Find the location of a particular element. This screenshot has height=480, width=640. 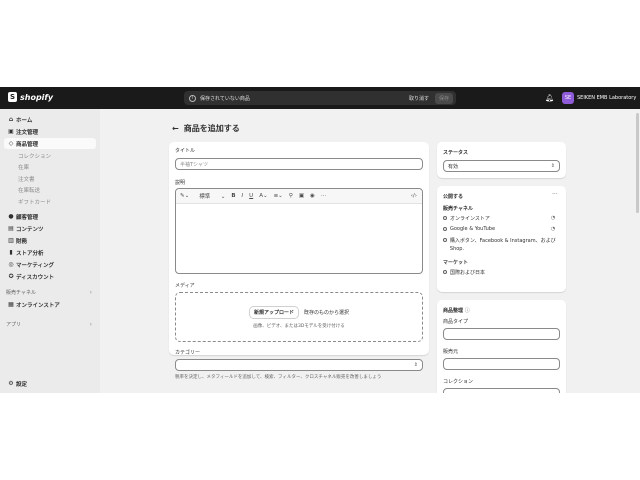

image-icon: ▣ is located at coordinates (301, 196).